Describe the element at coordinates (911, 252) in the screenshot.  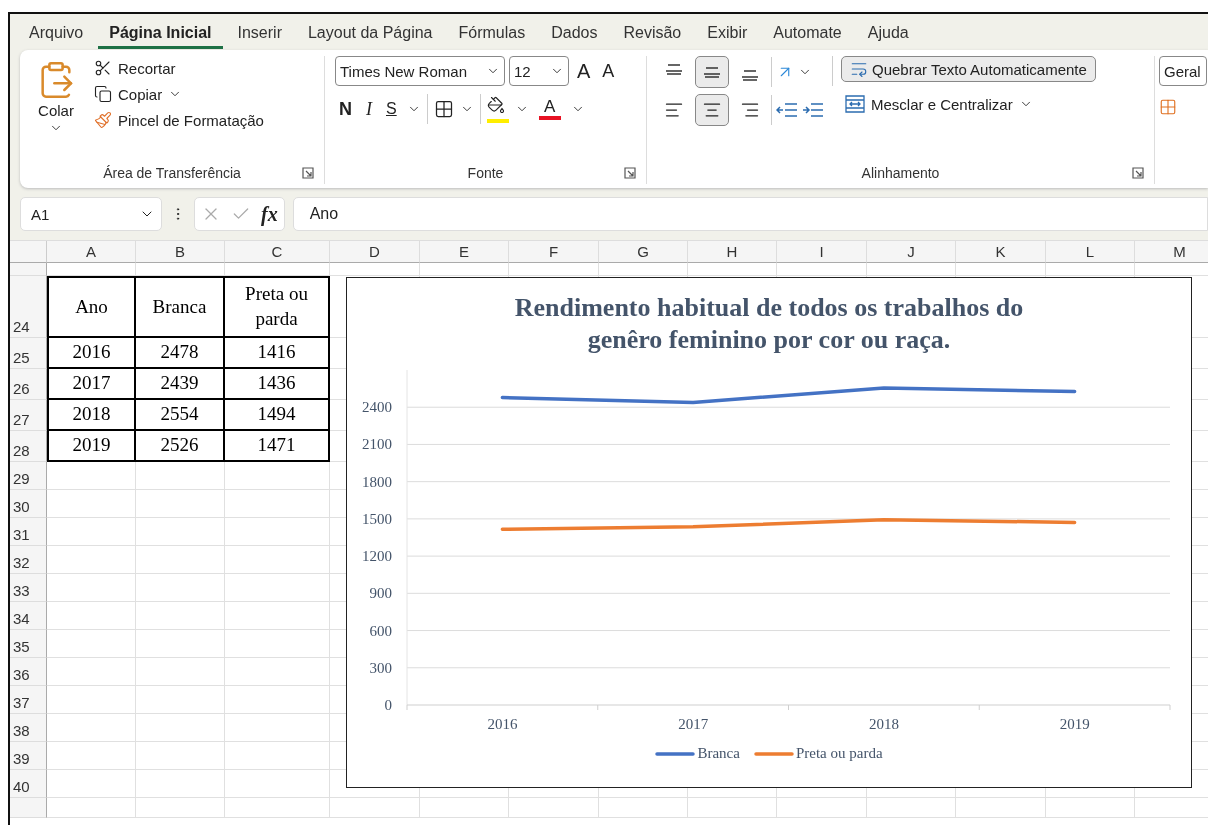
I see `column-header: J` at that location.